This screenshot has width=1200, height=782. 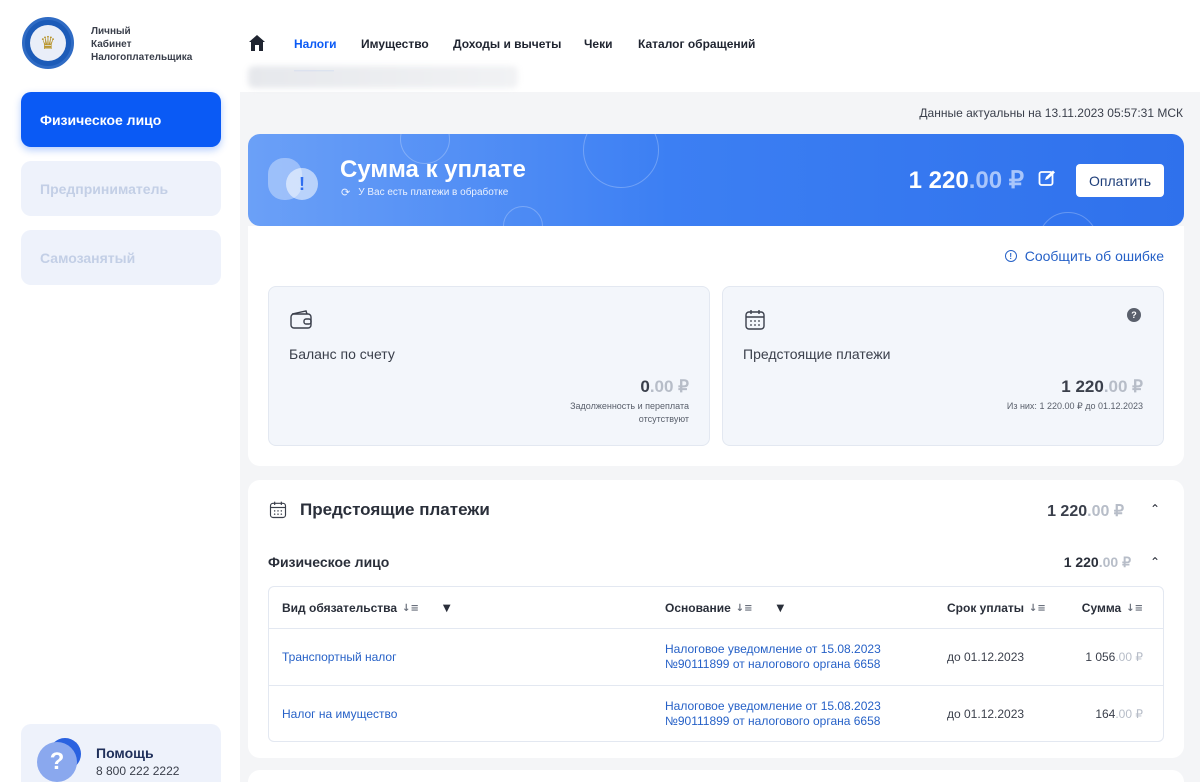 What do you see at coordinates (1094, 256) in the screenshot?
I see `report-error-label: Сообщить об ошибке` at bounding box center [1094, 256].